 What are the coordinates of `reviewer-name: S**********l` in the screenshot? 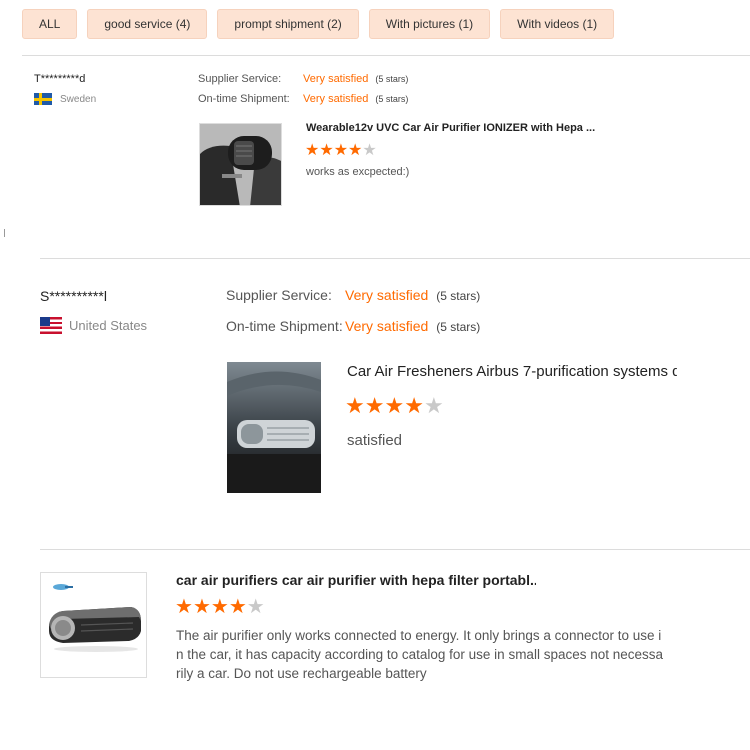 It's located at (73, 296).